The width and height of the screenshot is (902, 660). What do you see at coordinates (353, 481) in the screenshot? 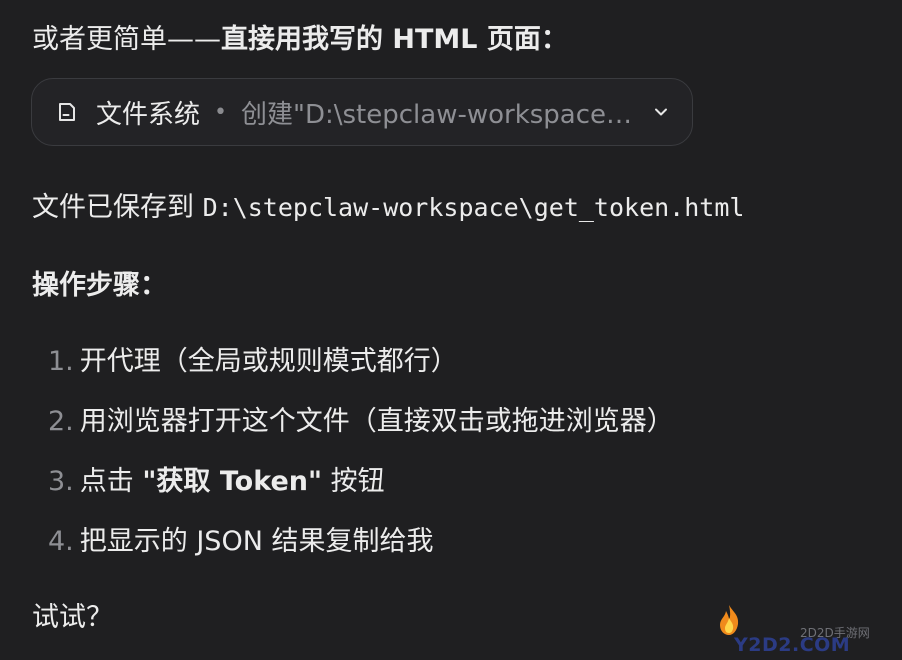
I see `step-text-after: 按钮` at bounding box center [353, 481].